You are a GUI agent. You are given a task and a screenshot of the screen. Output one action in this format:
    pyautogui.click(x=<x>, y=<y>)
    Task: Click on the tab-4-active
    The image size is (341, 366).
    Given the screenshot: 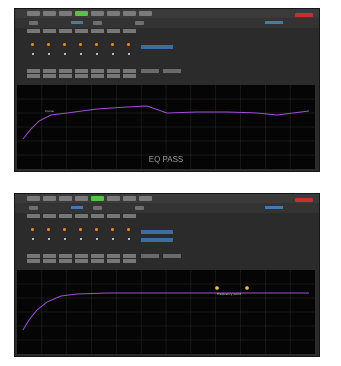 What is the action you would take?
    pyautogui.click(x=81, y=13)
    